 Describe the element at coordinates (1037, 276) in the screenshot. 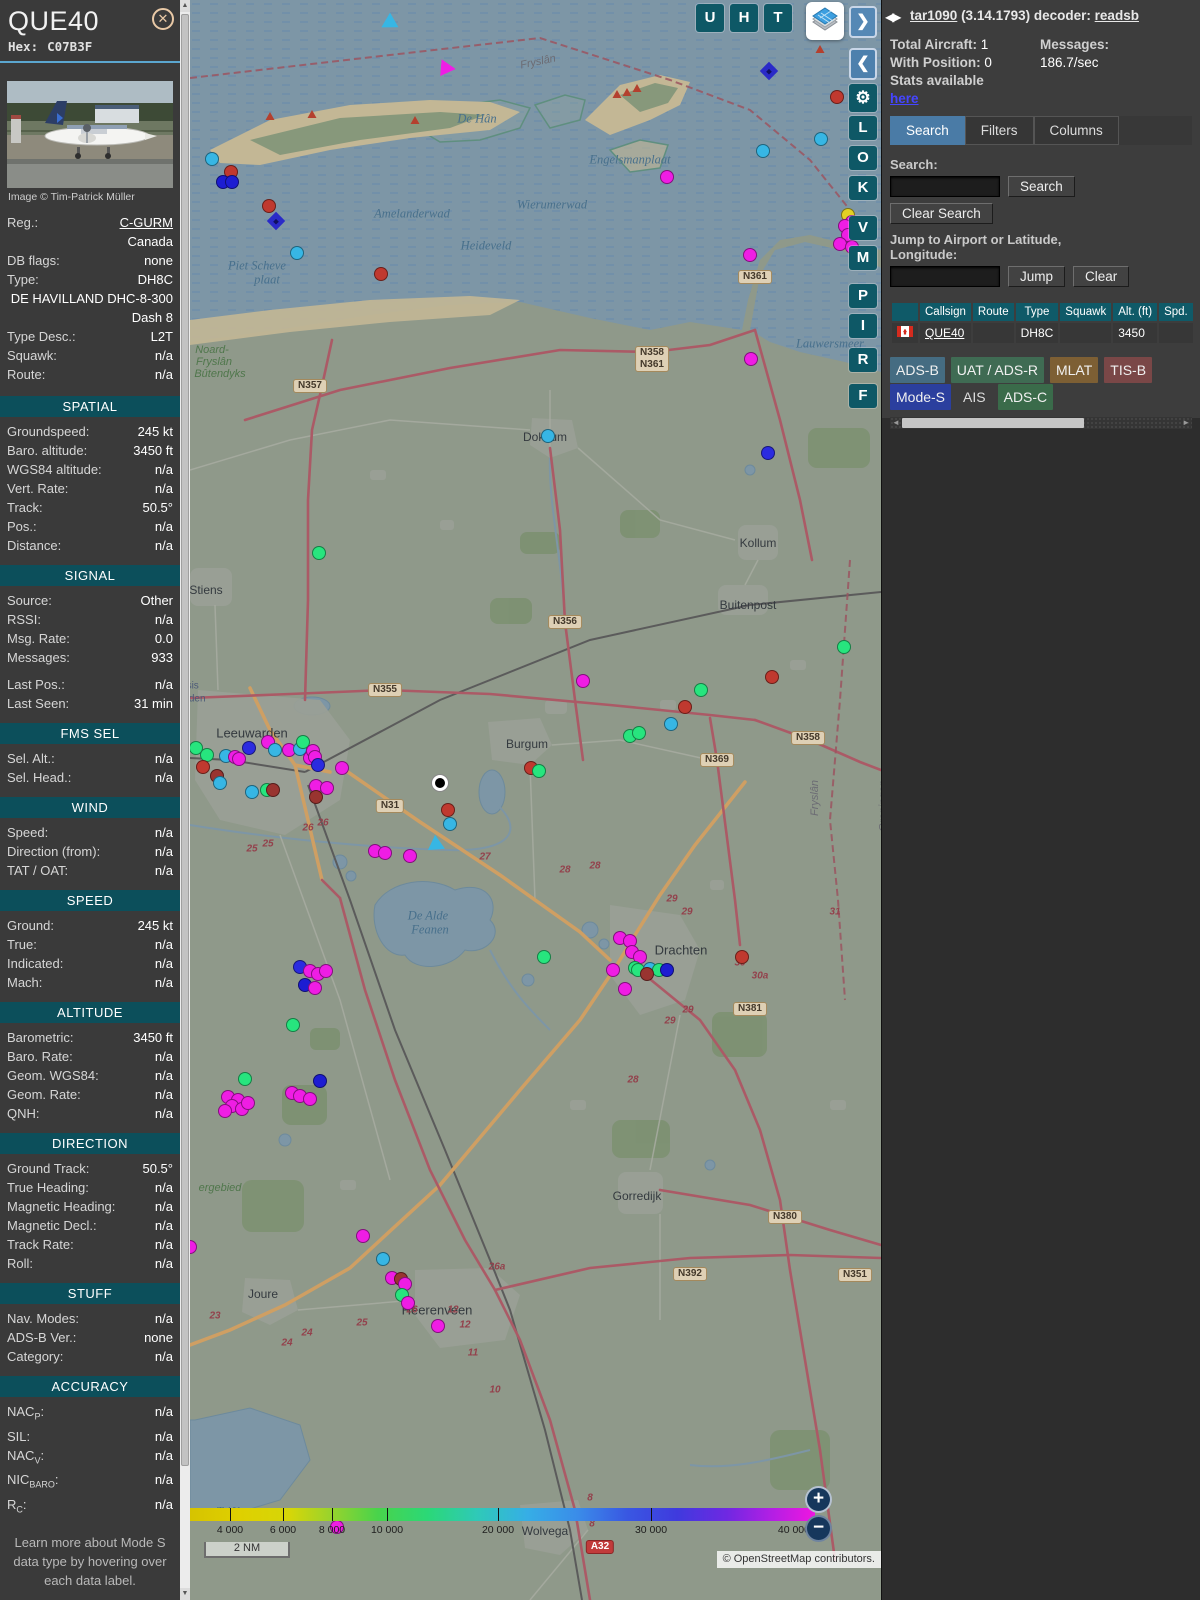

I see `jump-button: Jump` at that location.